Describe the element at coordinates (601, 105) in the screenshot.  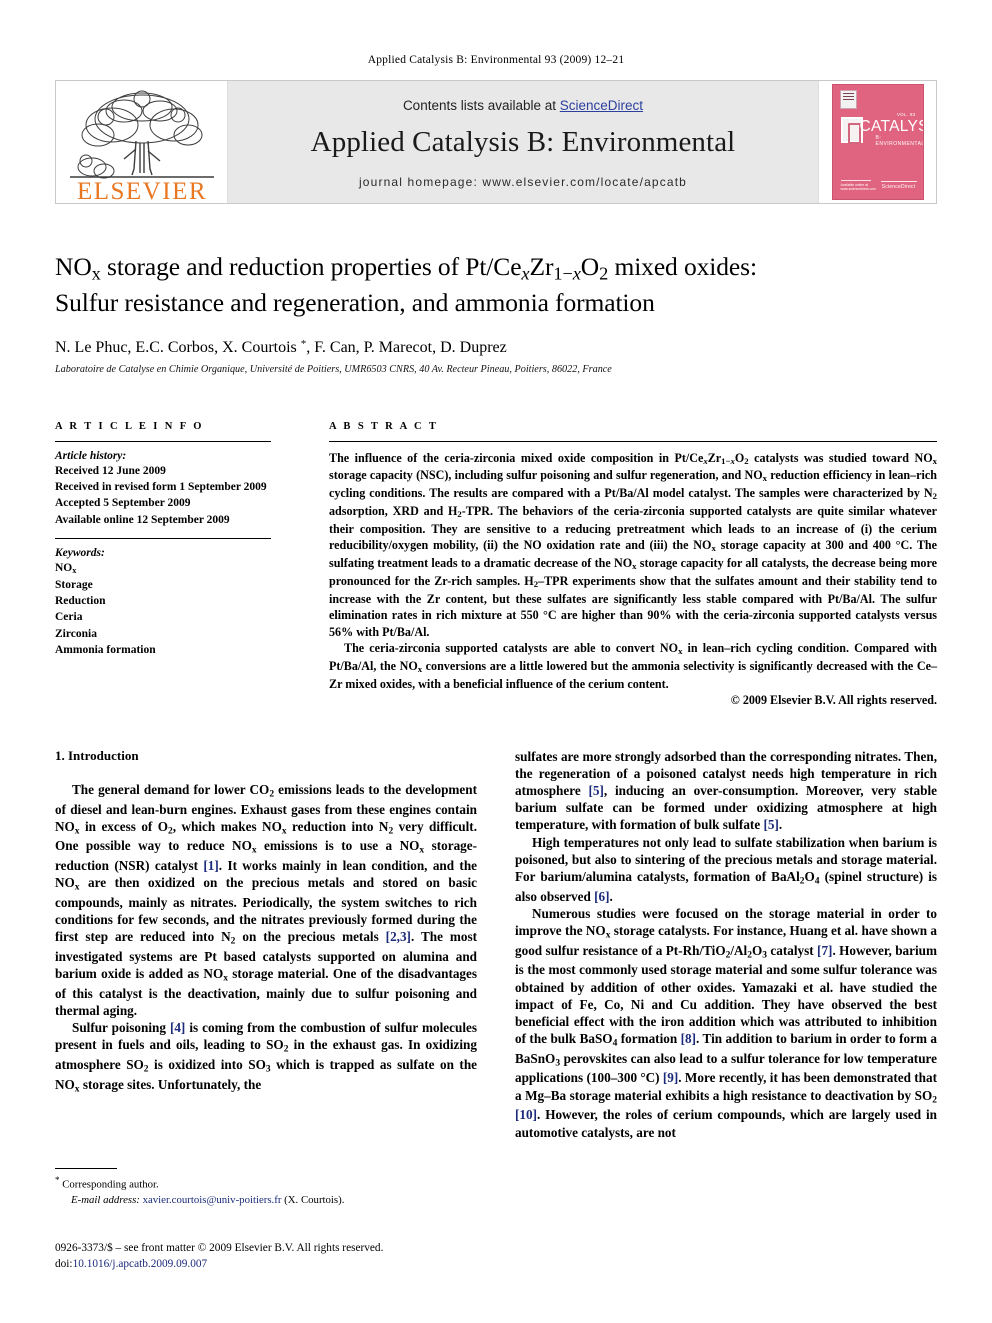
I see `sciencedirect-link: ScienceDirect` at that location.